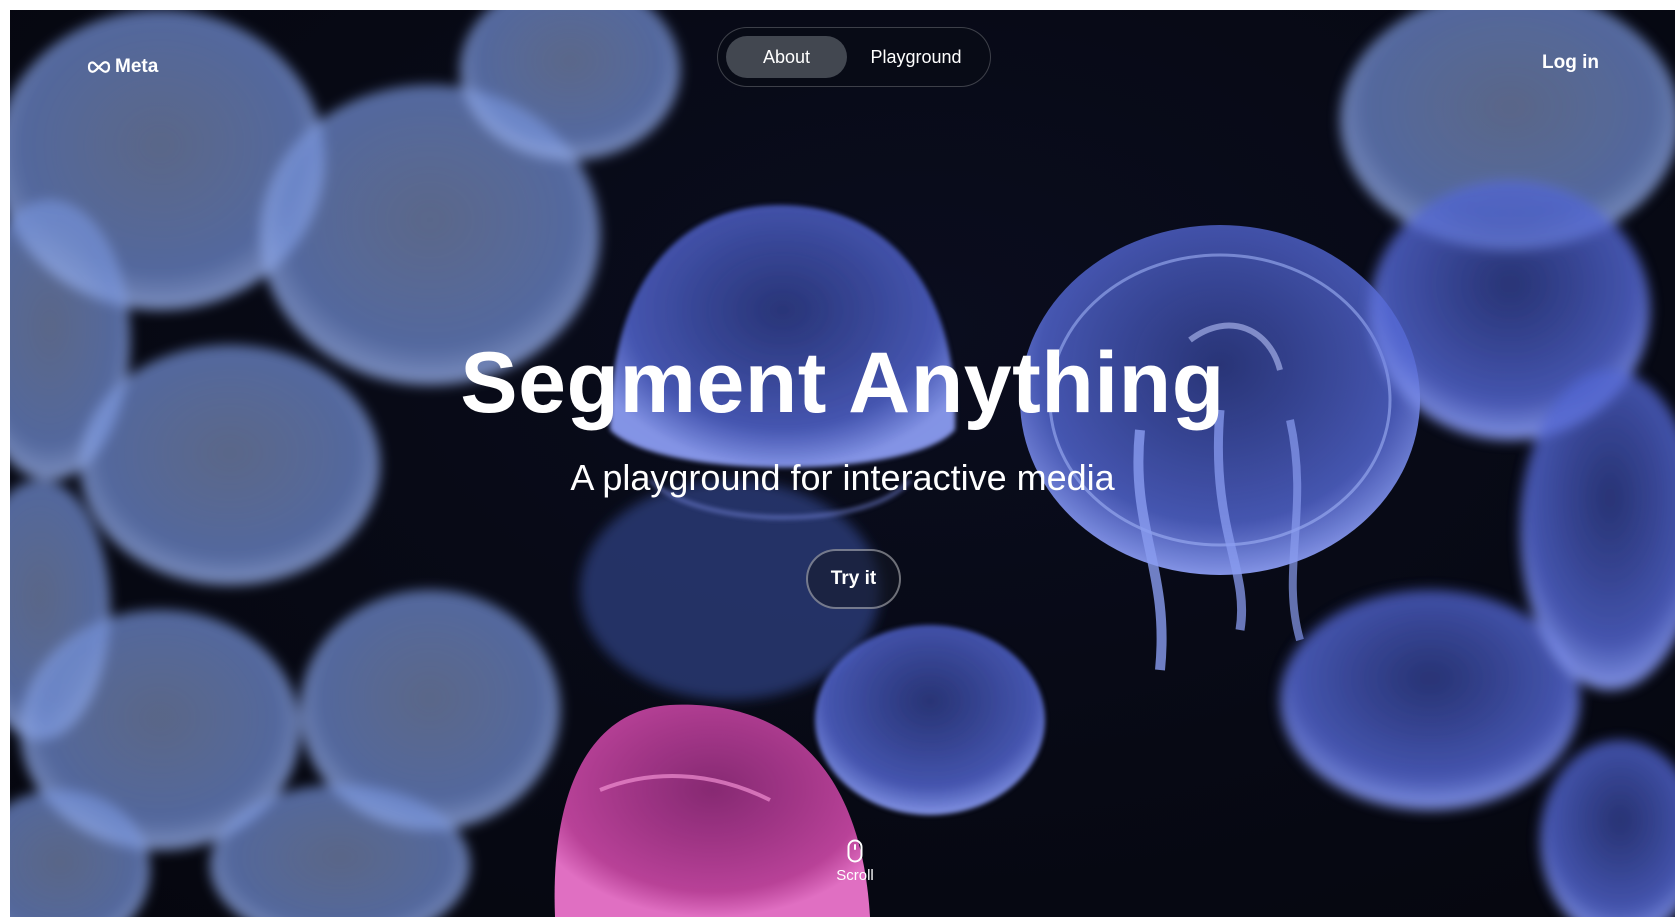 The image size is (1675, 917). I want to click on login-link: Log in, so click(1570, 63).